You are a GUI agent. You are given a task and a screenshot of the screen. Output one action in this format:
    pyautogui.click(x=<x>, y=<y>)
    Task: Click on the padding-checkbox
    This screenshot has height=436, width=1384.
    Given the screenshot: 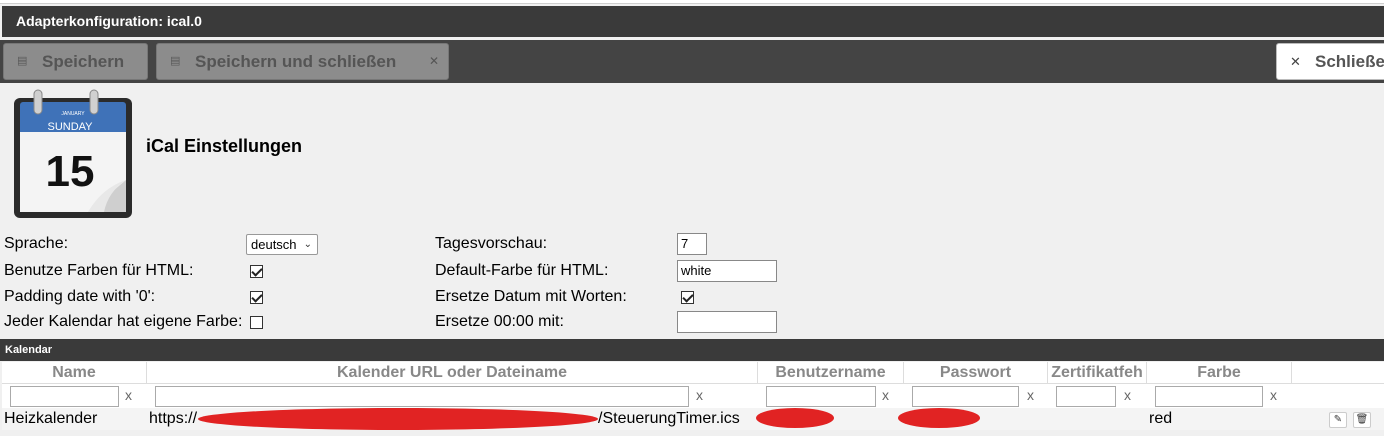 What is the action you would take?
    pyautogui.click(x=256, y=297)
    